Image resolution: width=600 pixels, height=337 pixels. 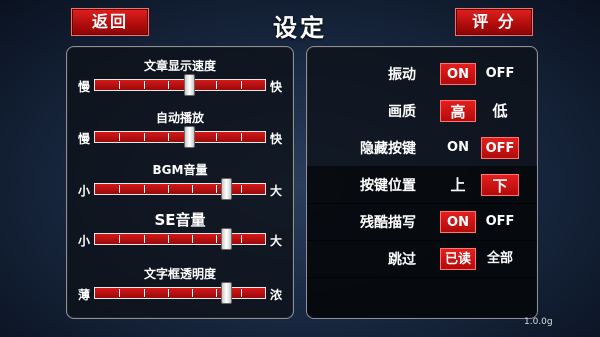 I want to click on slider-label: 文章显示速度, so click(x=179, y=66).